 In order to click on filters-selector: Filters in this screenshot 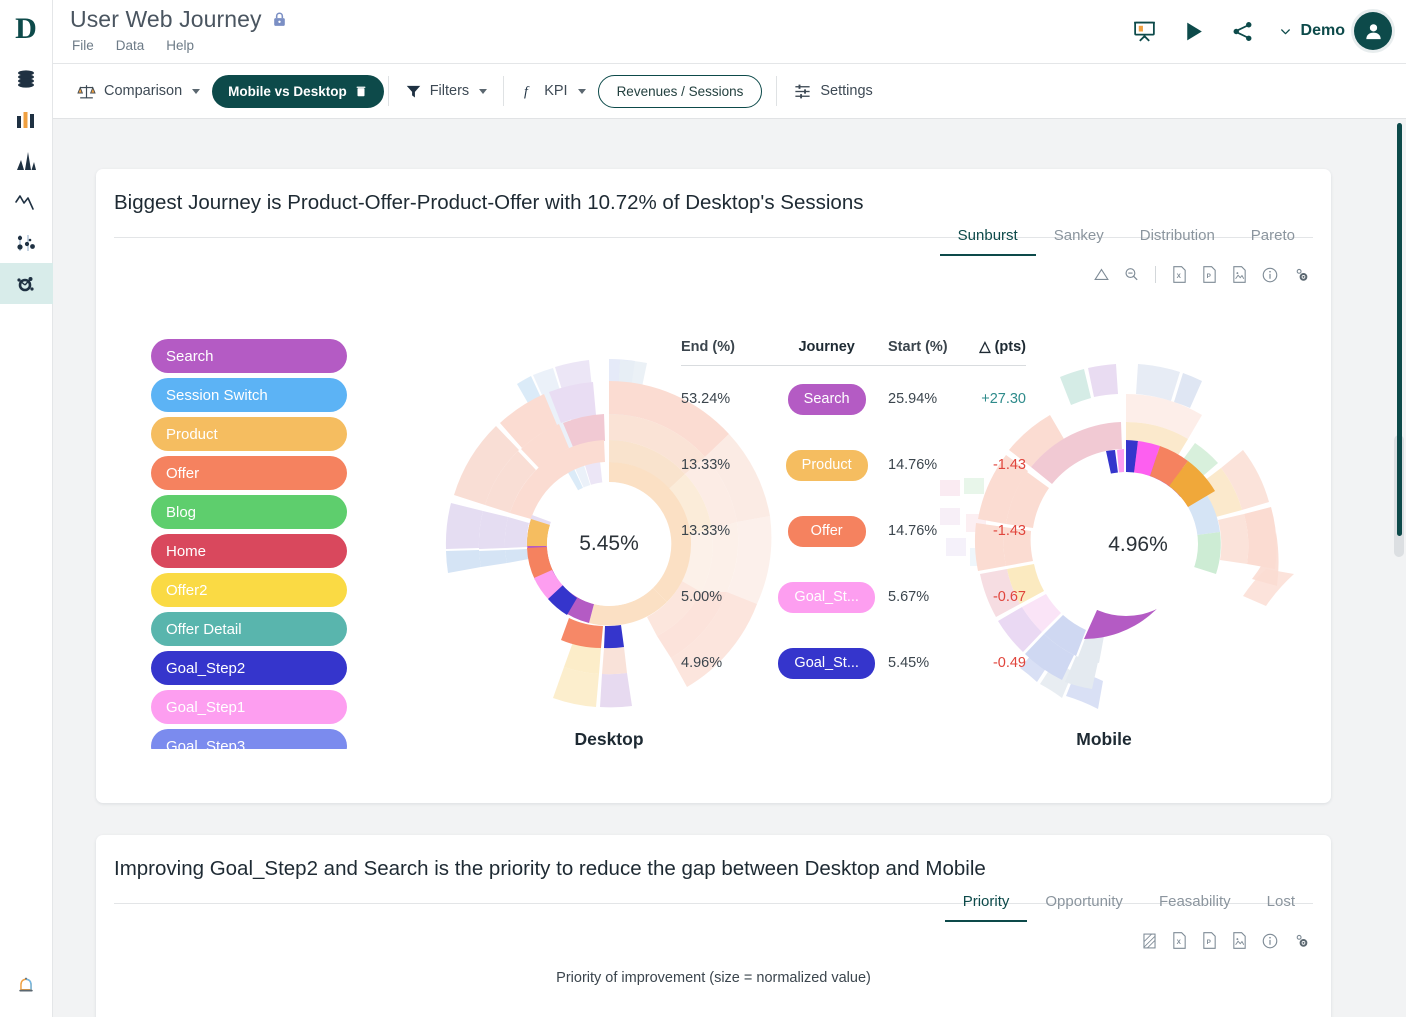, I will do `click(446, 91)`.